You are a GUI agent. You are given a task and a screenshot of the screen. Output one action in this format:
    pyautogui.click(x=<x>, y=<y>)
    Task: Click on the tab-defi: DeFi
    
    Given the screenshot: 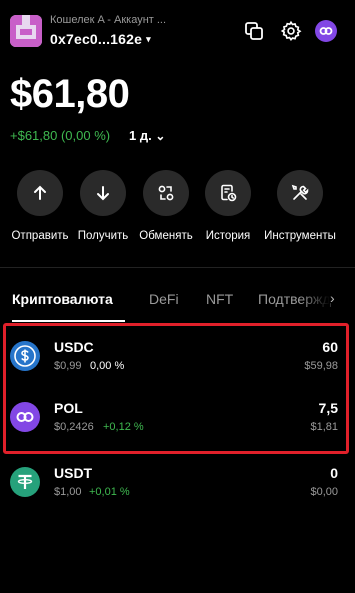 What is the action you would take?
    pyautogui.click(x=164, y=299)
    